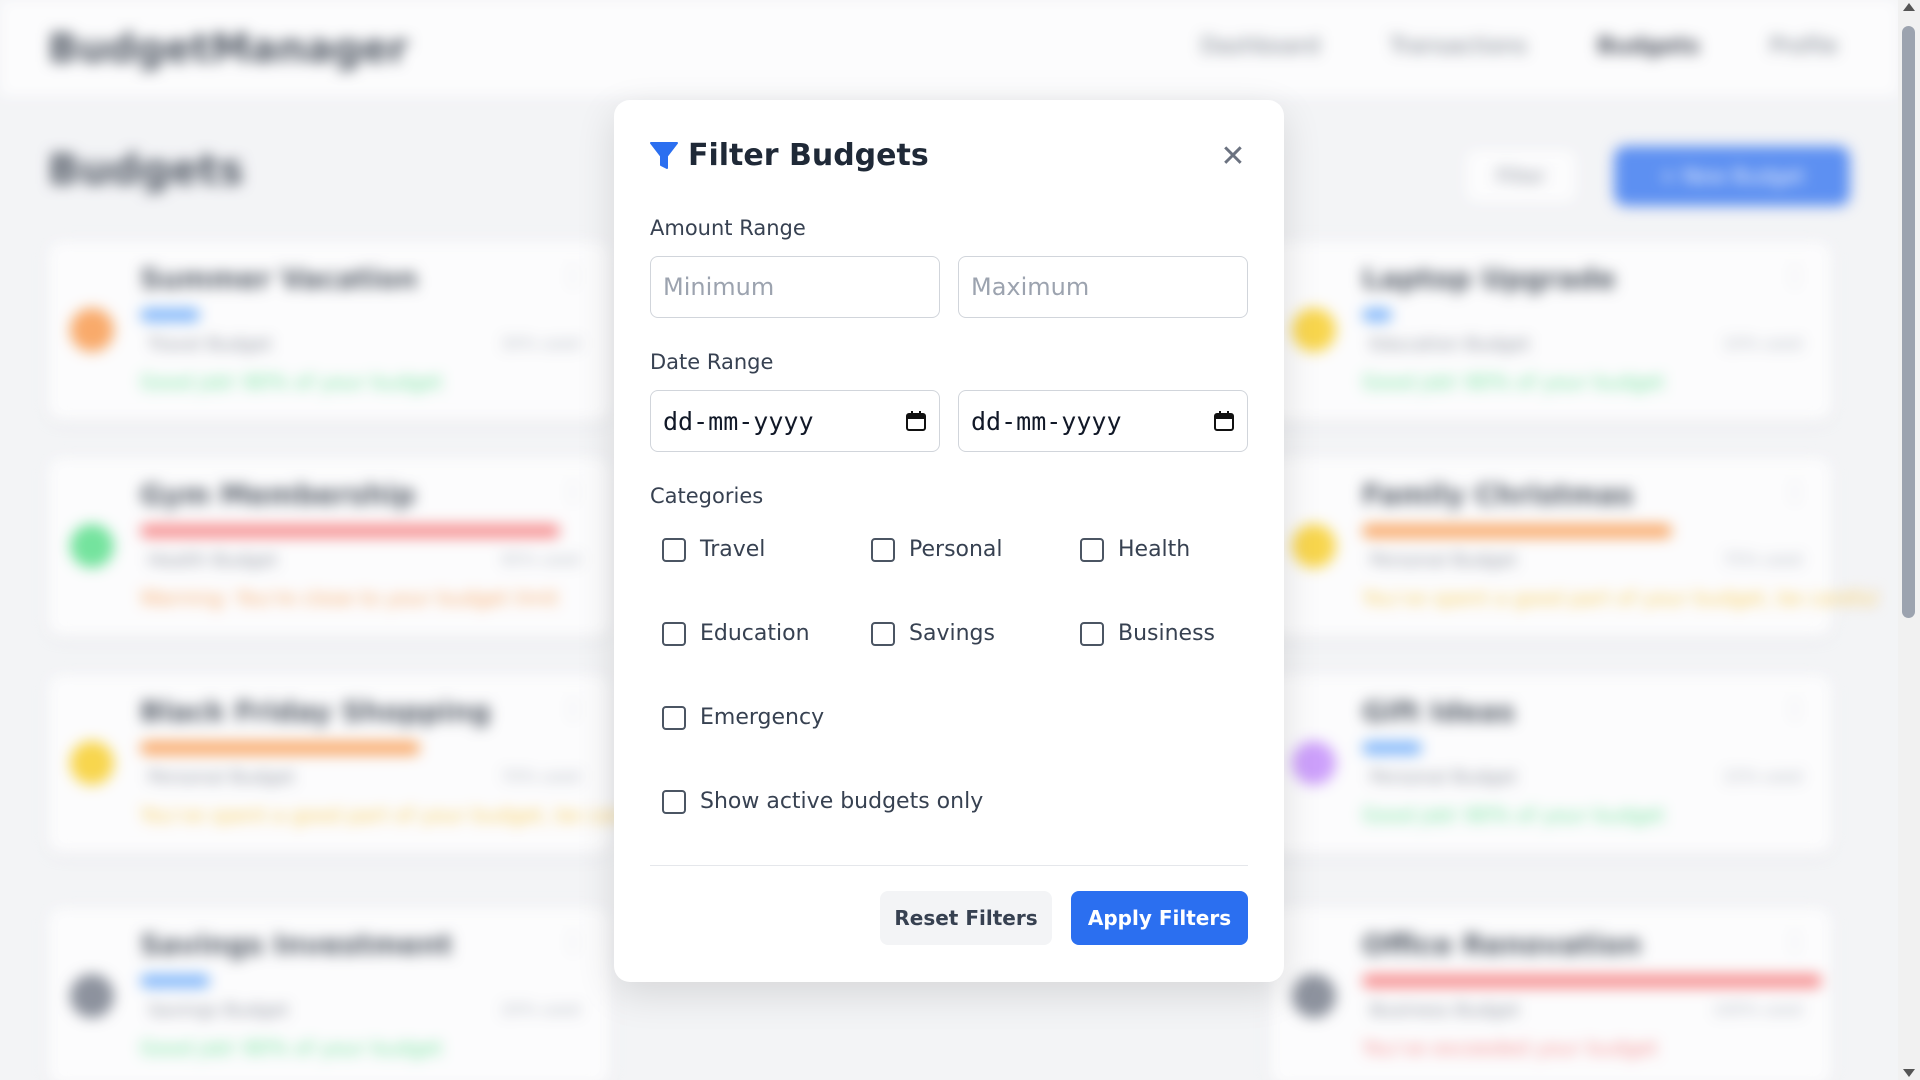  I want to click on category-personal-checkbox: Personal, so click(937, 549).